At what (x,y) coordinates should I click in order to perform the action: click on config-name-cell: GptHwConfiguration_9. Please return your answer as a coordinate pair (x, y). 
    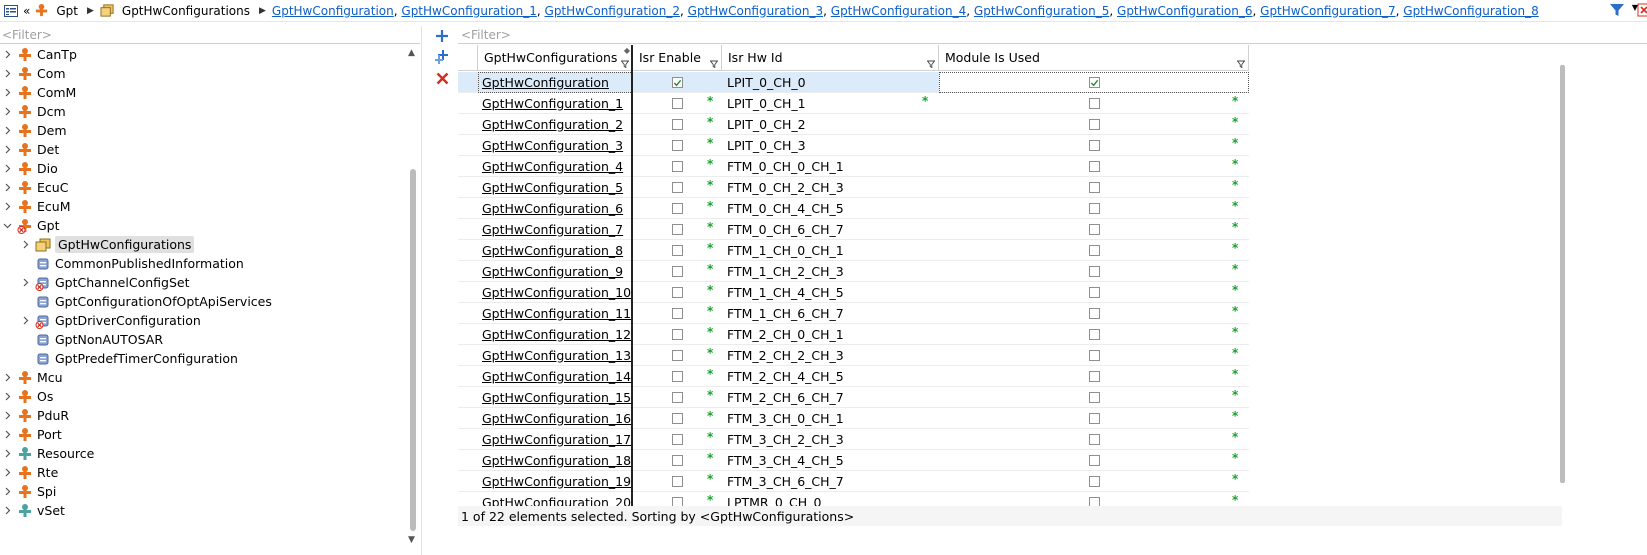
    Looking at the image, I should click on (555, 271).